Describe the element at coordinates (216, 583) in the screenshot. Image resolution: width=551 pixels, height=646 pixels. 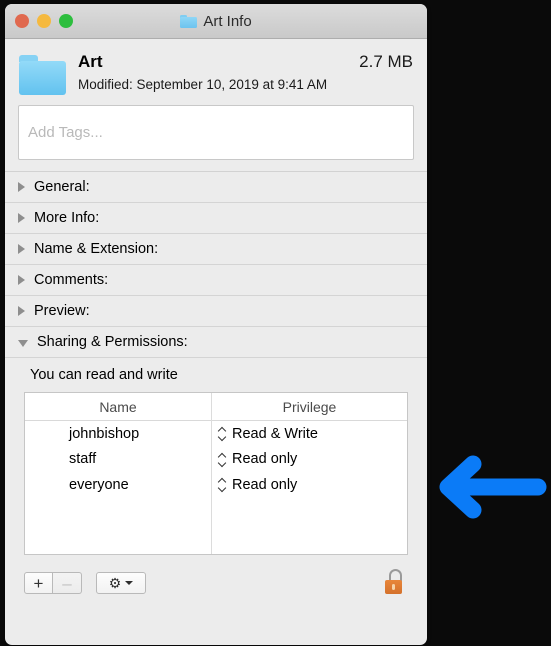
I see `permissions-toolbar: + – ⚙` at that location.